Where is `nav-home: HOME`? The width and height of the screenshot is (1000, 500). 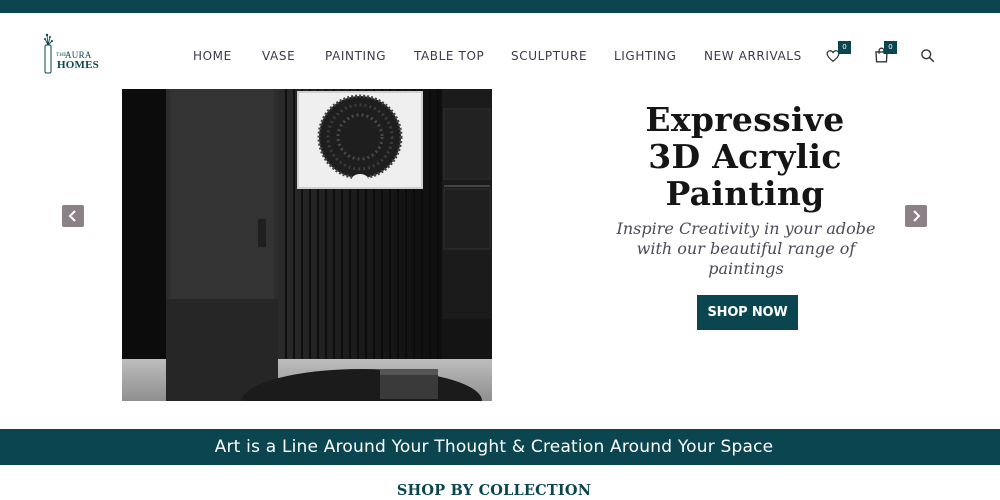 nav-home: HOME is located at coordinates (212, 56).